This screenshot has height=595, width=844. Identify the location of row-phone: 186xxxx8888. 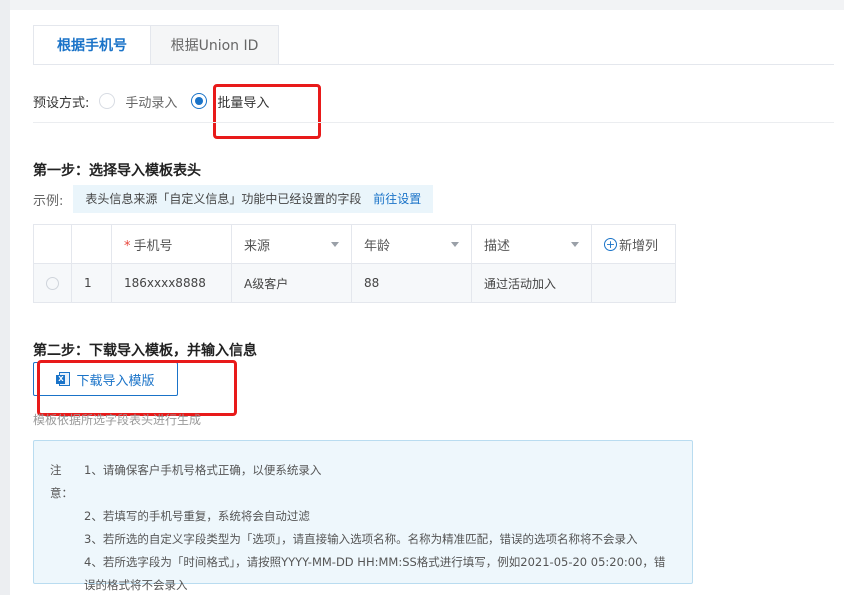
(171, 283).